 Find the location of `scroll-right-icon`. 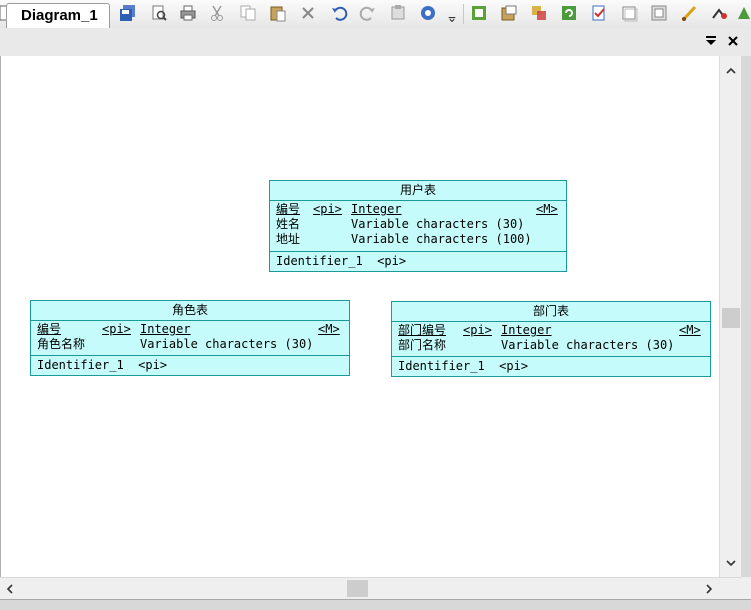

scroll-right-icon is located at coordinates (709, 589).